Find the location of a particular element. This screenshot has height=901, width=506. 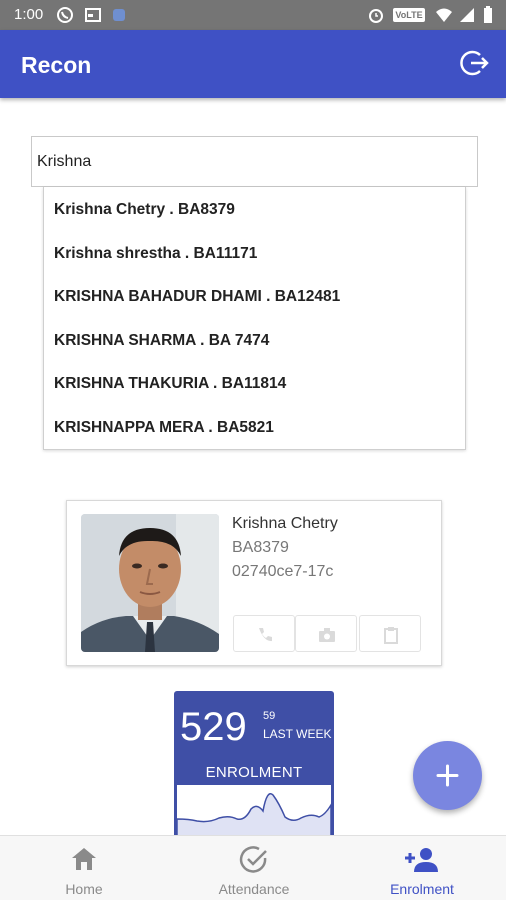

nav-enrolment: Enrolment is located at coordinates (422, 868).